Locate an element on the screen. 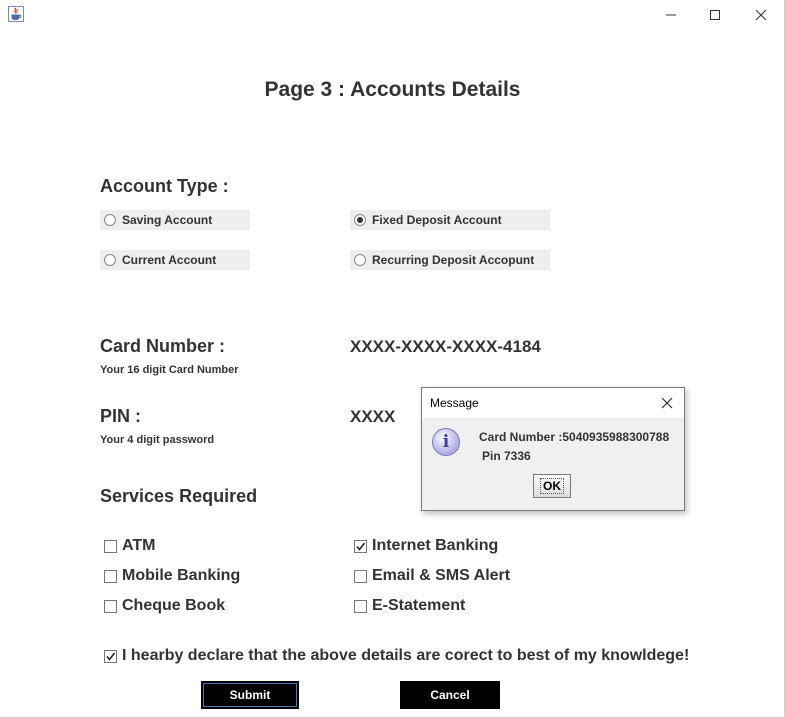 This screenshot has width=785, height=718. page-title: Page 3 : Accounts Details is located at coordinates (392, 89).